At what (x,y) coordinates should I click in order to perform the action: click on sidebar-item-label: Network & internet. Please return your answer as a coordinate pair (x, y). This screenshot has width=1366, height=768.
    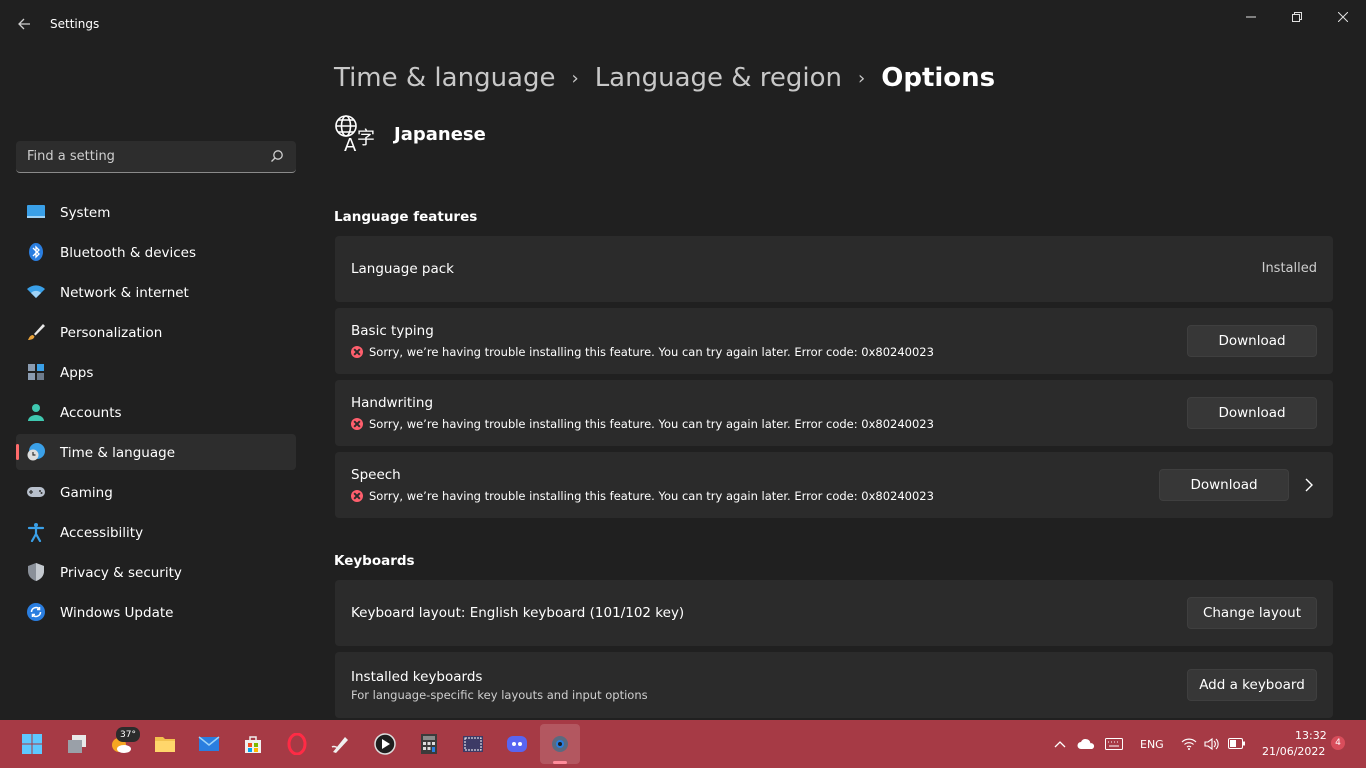
    Looking at the image, I should click on (124, 293).